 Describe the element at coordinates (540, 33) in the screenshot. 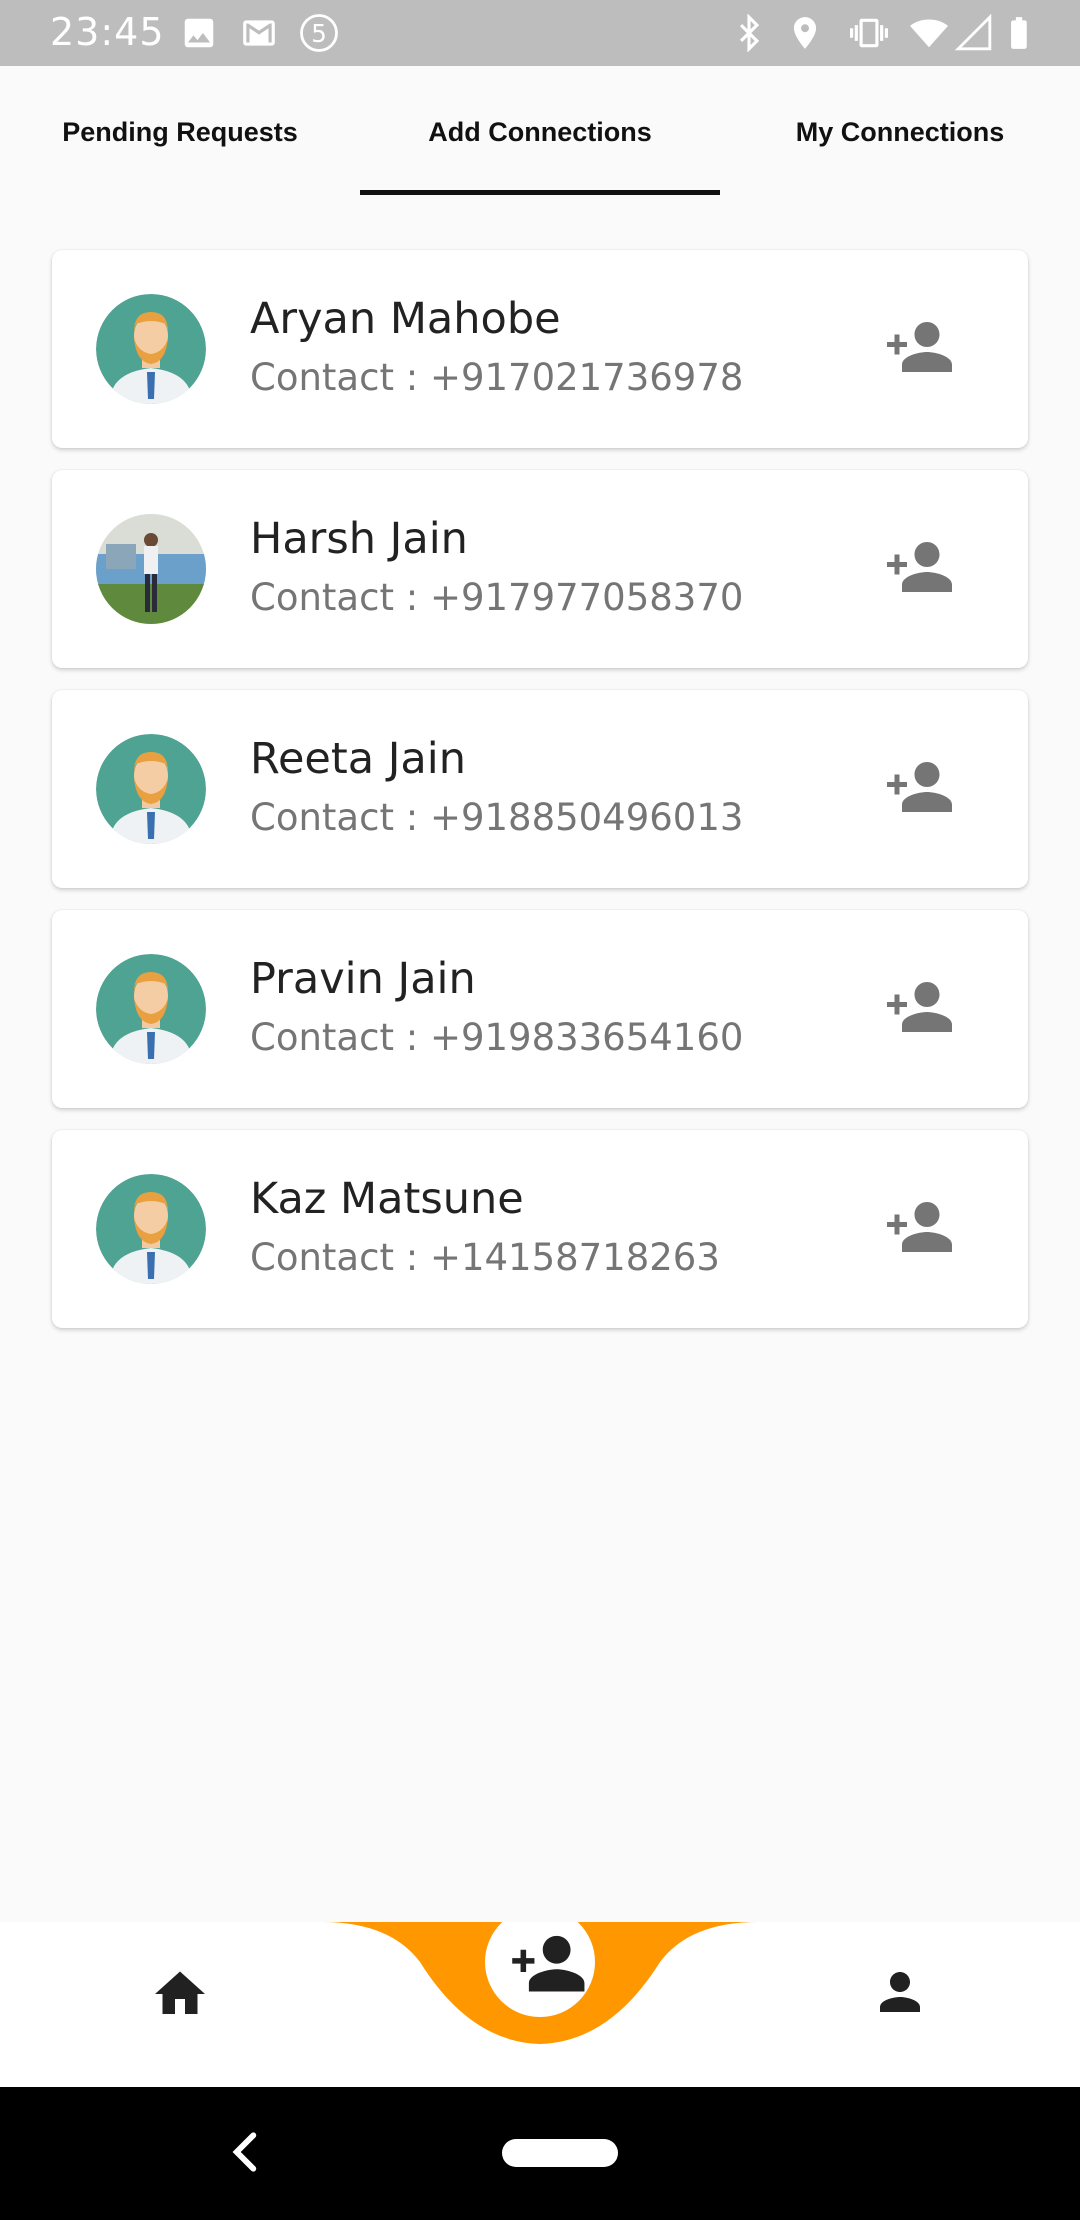

I see `status-bar: 23:45 5` at that location.